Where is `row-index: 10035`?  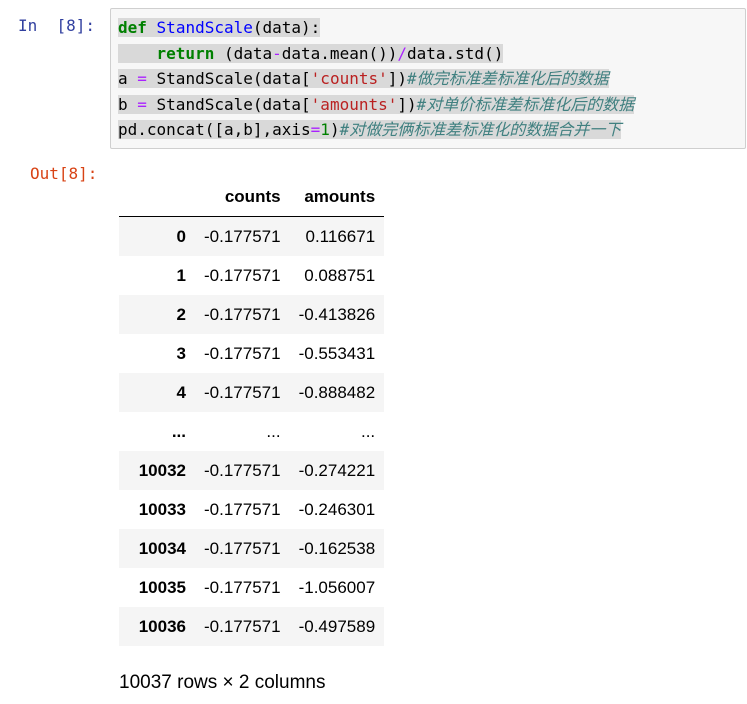
row-index: 10035 is located at coordinates (162, 587).